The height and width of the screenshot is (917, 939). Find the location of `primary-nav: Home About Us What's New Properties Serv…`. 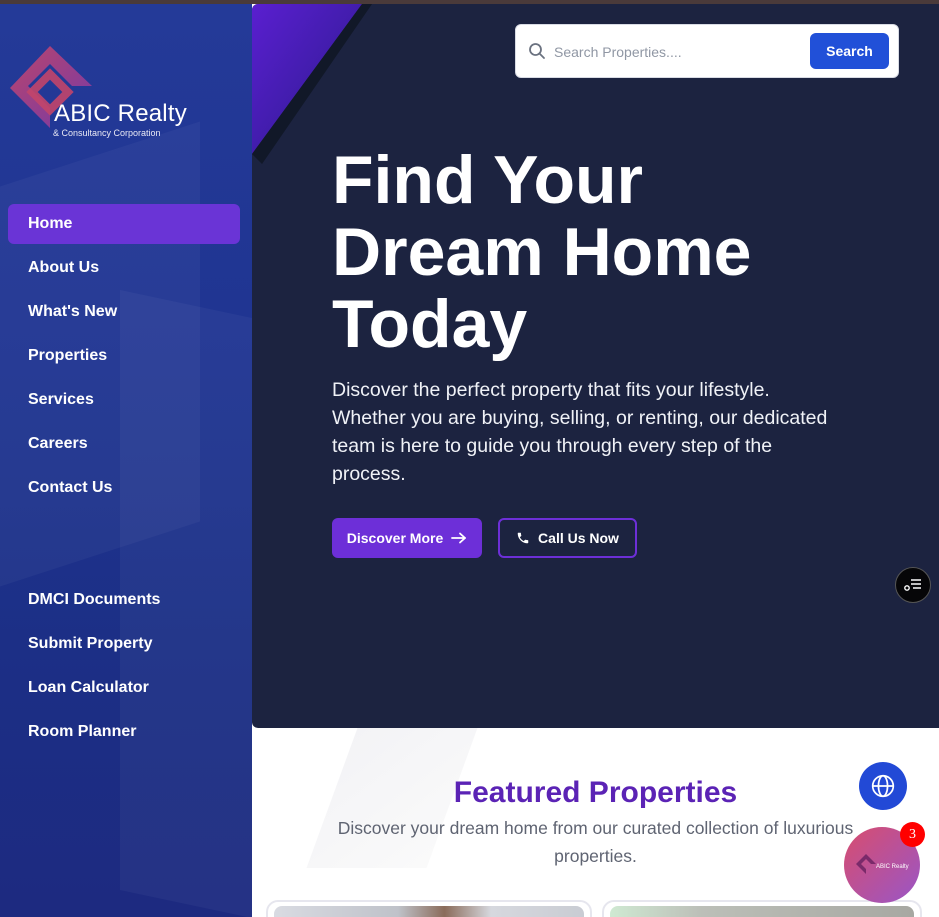

primary-nav: Home About Us What's New Properties Serv… is located at coordinates (124, 358).